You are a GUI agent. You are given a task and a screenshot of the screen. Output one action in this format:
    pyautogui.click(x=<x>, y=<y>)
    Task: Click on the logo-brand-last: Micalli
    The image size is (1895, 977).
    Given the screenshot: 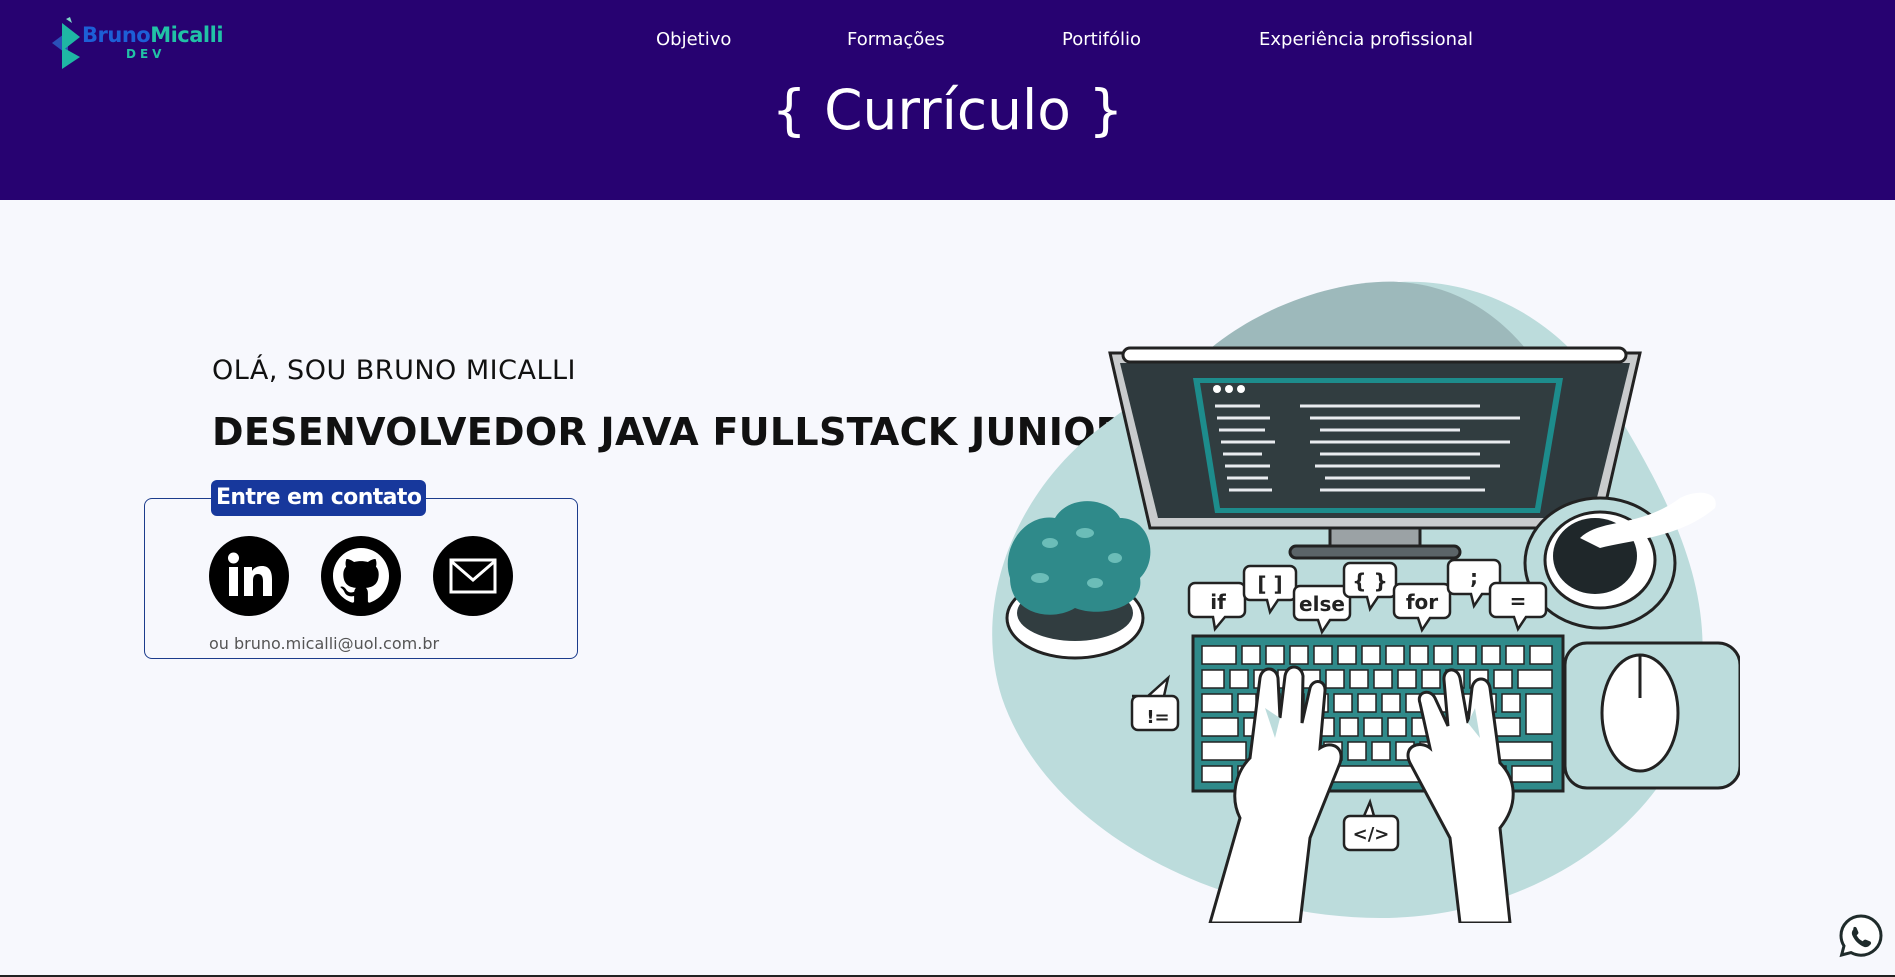 What is the action you would take?
    pyautogui.click(x=187, y=35)
    